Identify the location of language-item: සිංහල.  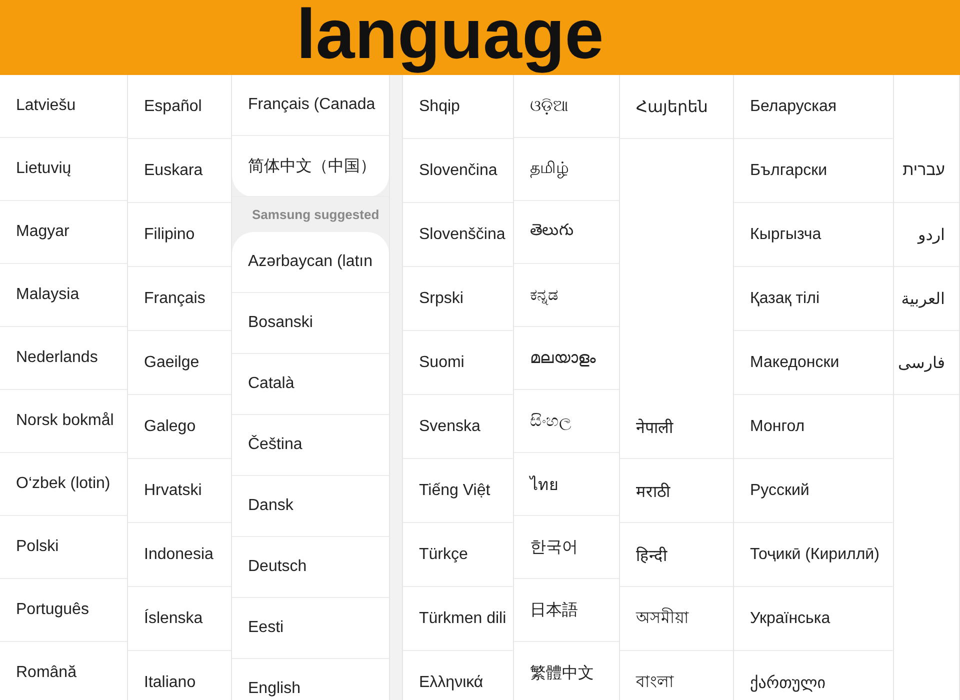
(550, 421).